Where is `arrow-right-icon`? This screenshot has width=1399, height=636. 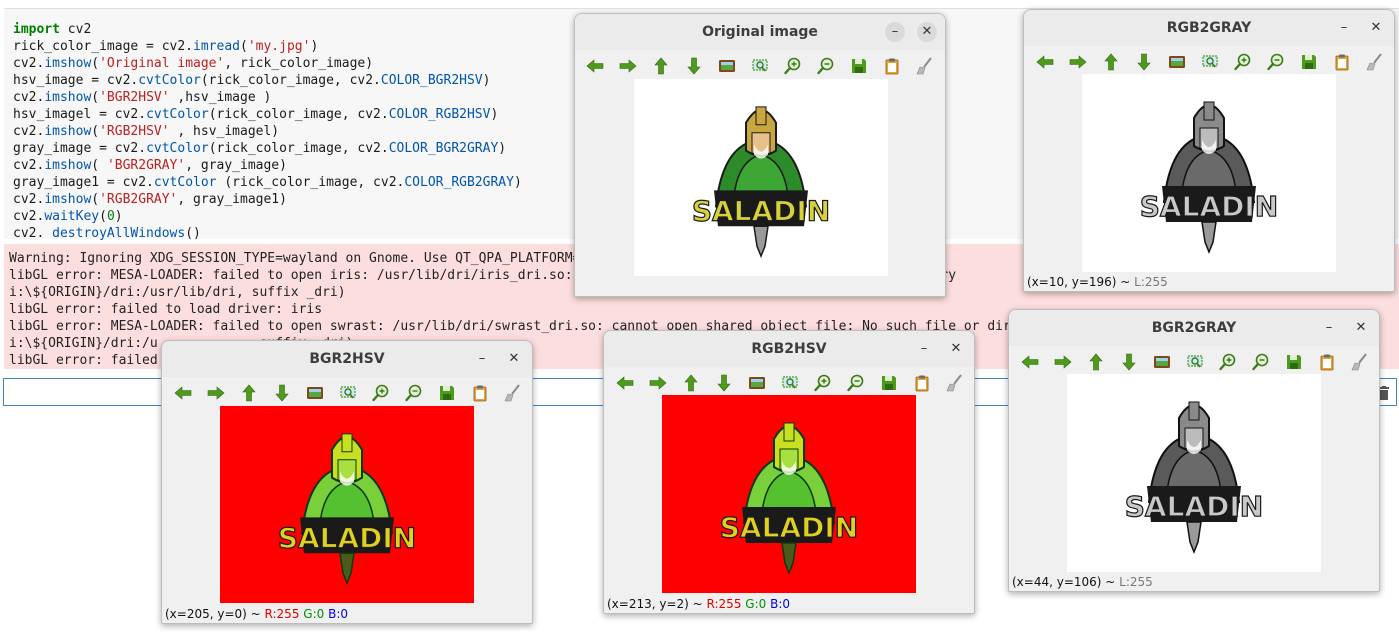
arrow-right-icon is located at coordinates (216, 393).